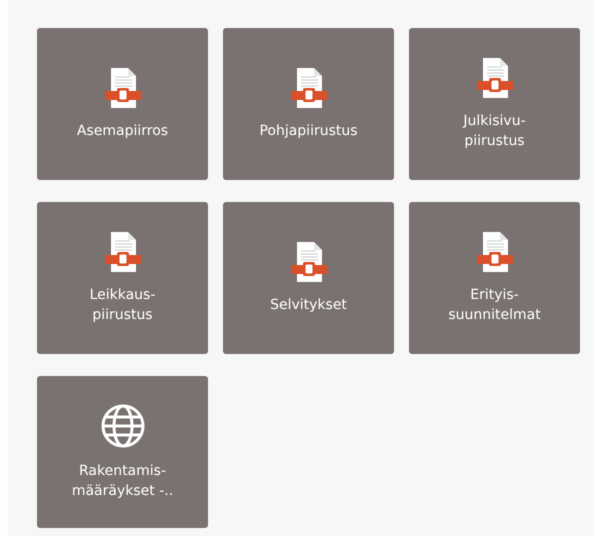  I want to click on category-tile: Pohjapiirustus, so click(308, 104).